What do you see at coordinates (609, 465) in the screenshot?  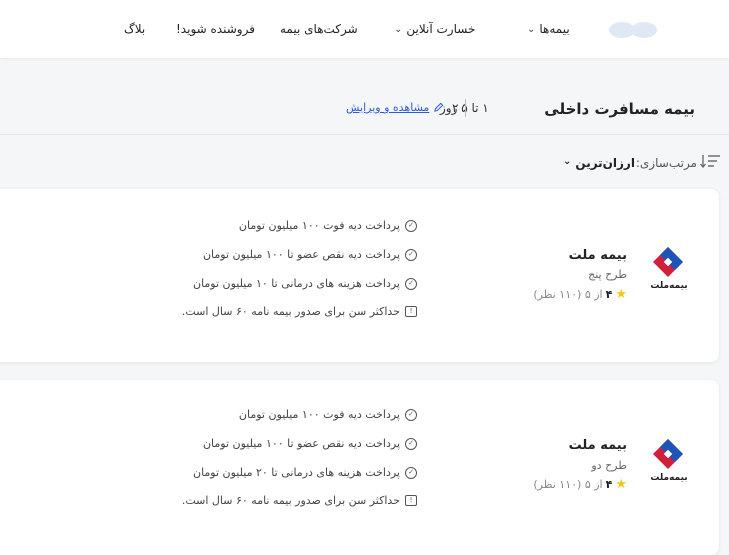 I see `plan-name: طرح دو` at bounding box center [609, 465].